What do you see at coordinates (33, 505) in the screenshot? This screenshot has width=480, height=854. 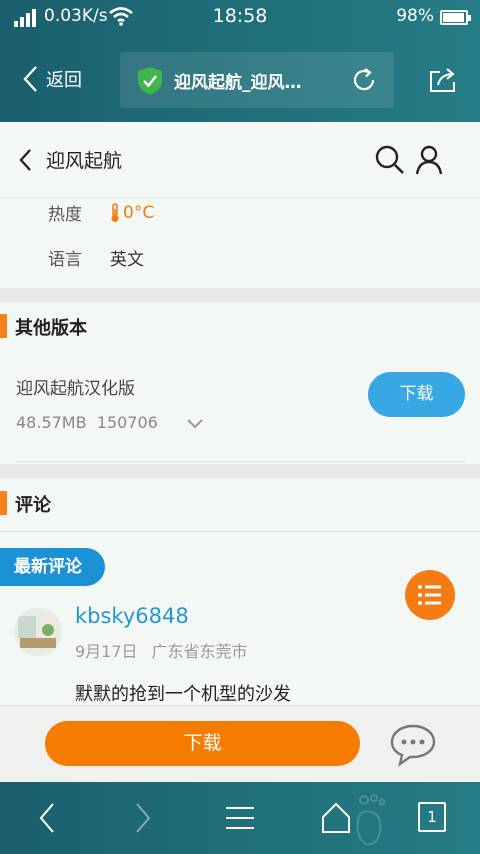 I see `comments-title: 评论` at bounding box center [33, 505].